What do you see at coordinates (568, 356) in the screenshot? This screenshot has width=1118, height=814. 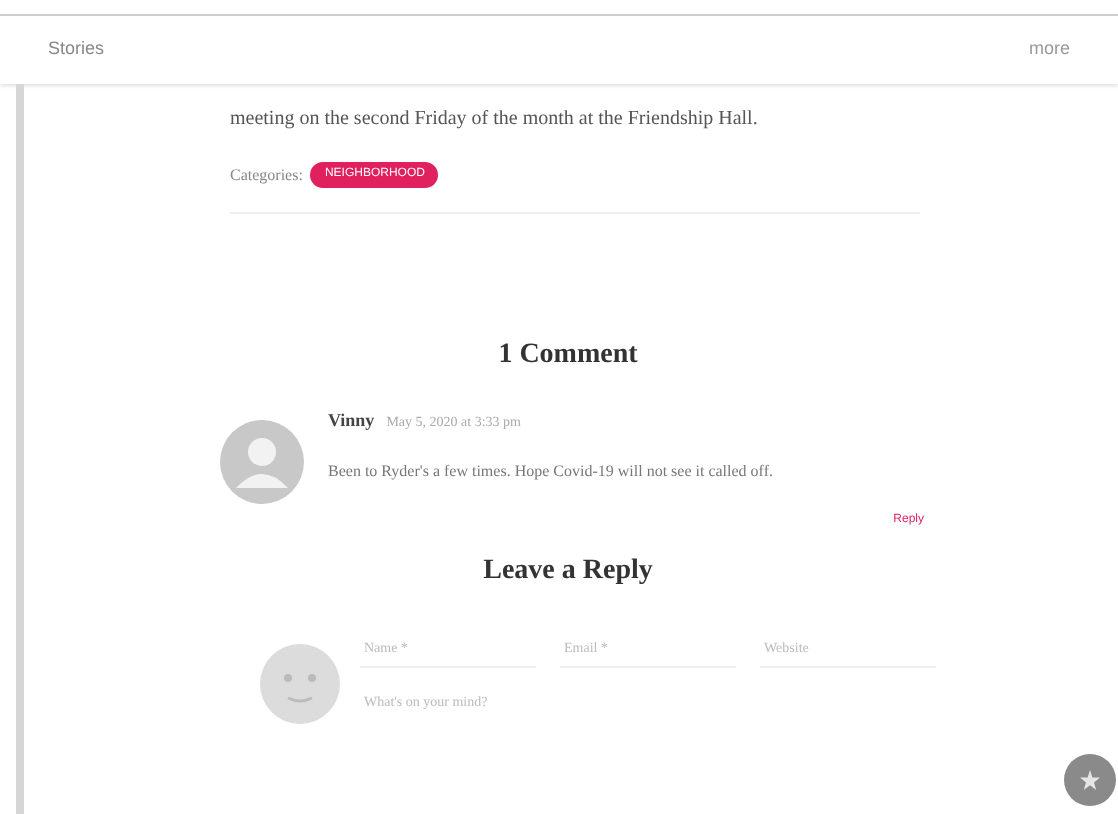 I see `comments-title: 1 Comment` at bounding box center [568, 356].